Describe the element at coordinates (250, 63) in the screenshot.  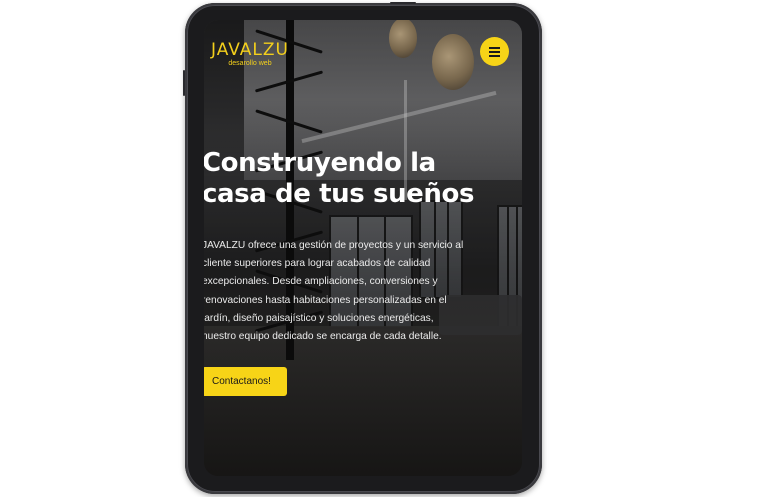
I see `brand-tagline: desarollo web` at that location.